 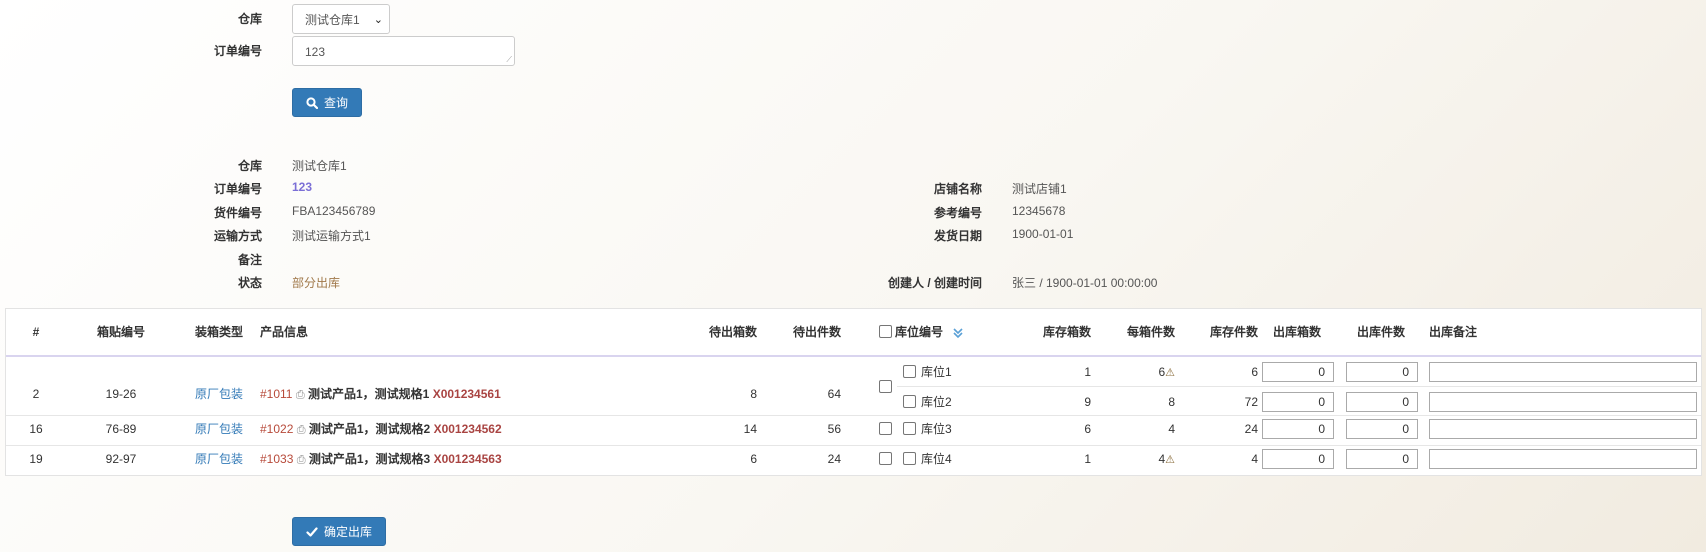 What do you see at coordinates (1453, 332) in the screenshot?
I see `header-out-note: 出库备注` at bounding box center [1453, 332].